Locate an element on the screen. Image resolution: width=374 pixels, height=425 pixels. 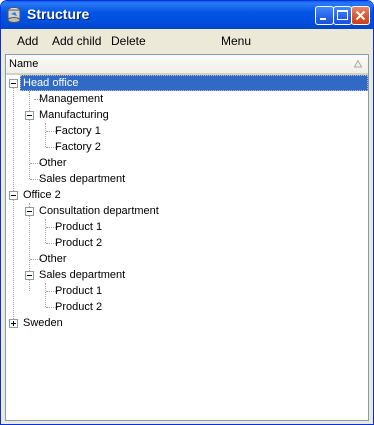
column-header-name: Name is located at coordinates (187, 65).